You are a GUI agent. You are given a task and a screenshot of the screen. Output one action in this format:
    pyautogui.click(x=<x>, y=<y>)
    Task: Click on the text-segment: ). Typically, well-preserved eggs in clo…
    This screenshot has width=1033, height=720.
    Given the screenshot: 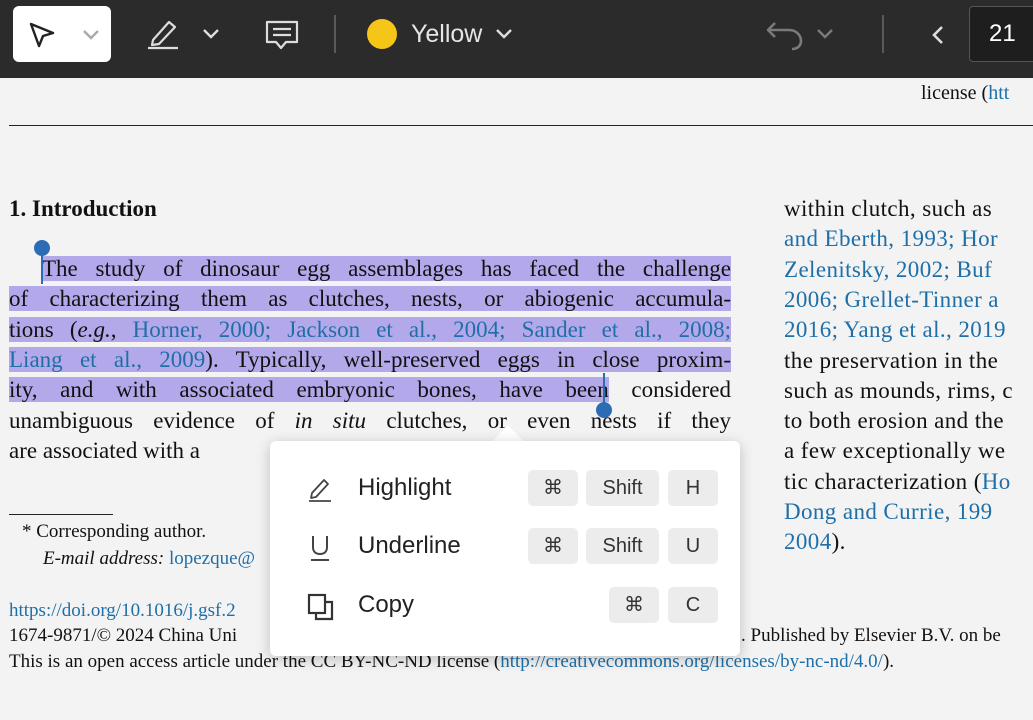 What is the action you would take?
    pyautogui.click(x=468, y=359)
    